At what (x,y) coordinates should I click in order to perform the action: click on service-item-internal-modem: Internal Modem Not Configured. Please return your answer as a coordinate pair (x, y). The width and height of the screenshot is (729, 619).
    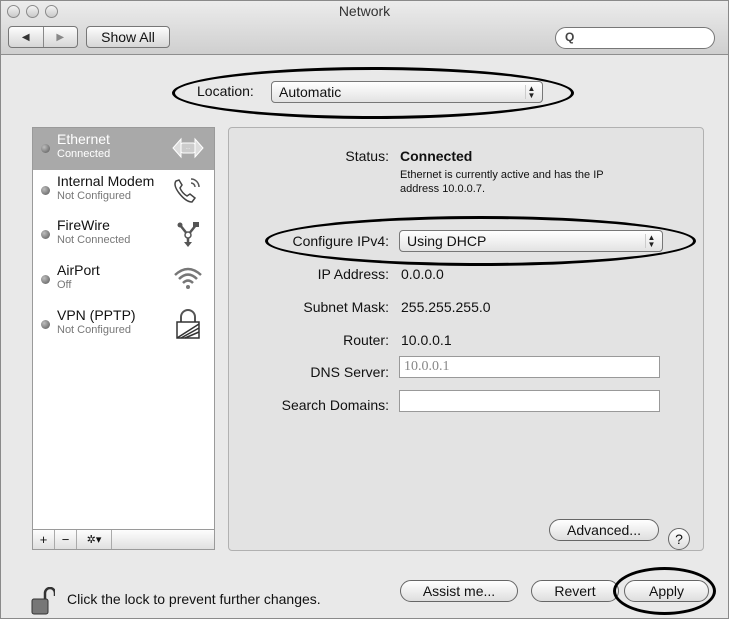
    Looking at the image, I should click on (123, 191).